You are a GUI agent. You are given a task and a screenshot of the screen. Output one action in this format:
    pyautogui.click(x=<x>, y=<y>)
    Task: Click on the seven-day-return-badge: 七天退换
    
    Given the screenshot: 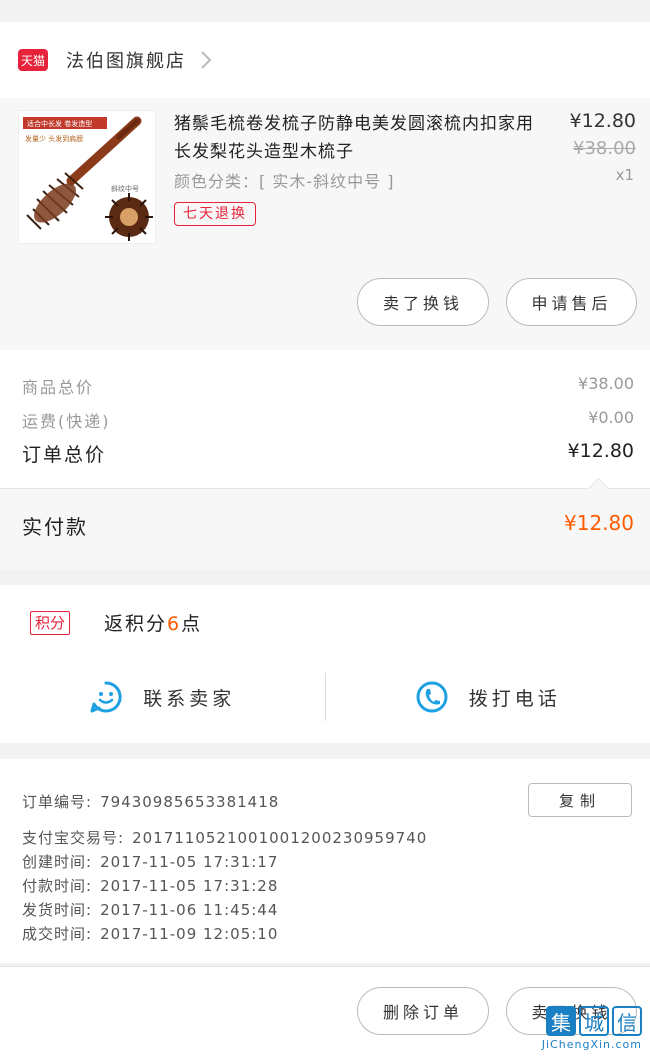 What is the action you would take?
    pyautogui.click(x=215, y=214)
    